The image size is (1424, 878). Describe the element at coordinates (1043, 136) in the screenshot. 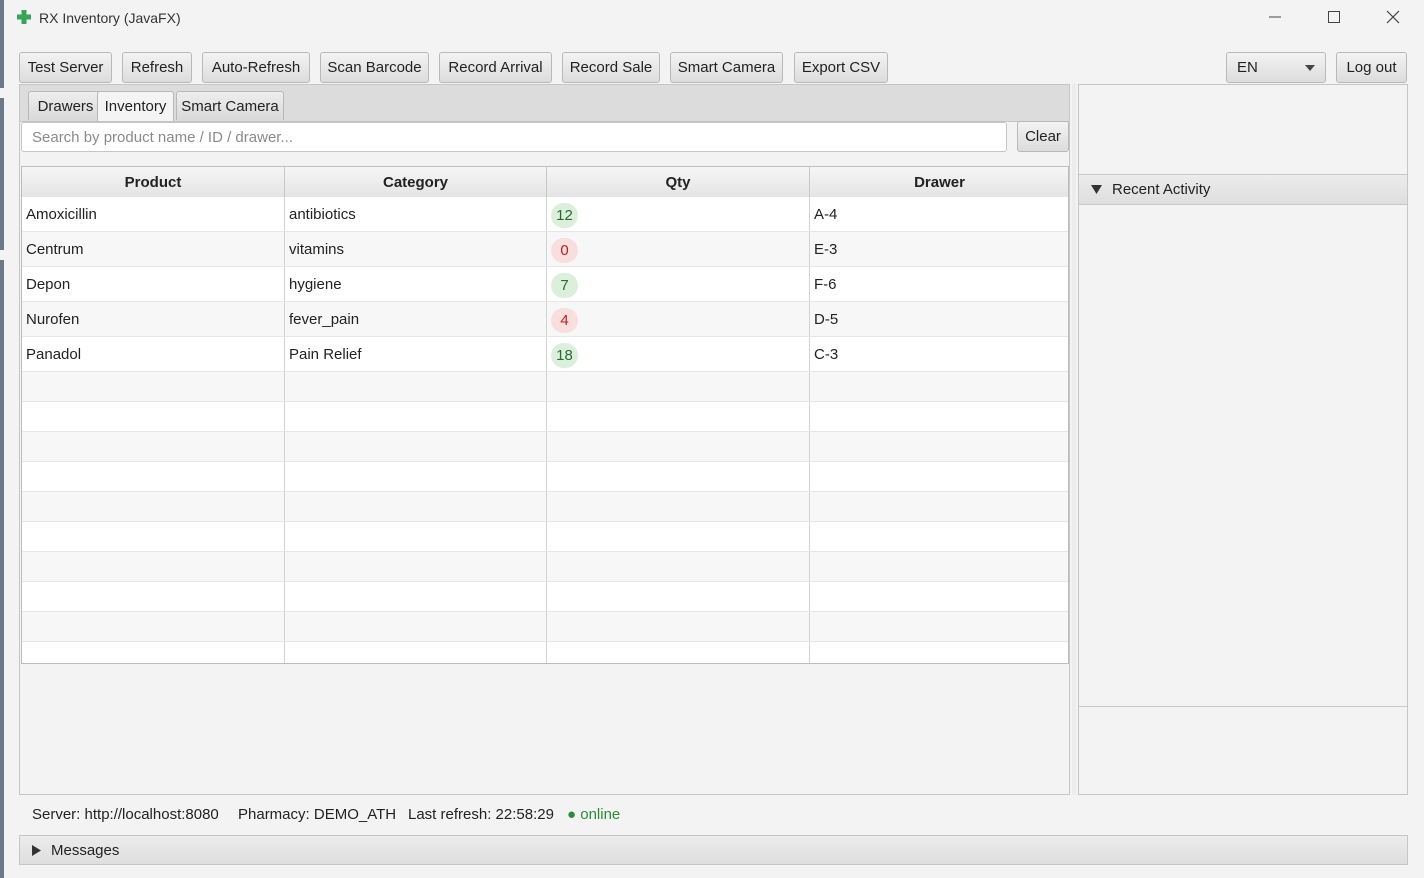

I see `clear-search-button: Clear` at that location.